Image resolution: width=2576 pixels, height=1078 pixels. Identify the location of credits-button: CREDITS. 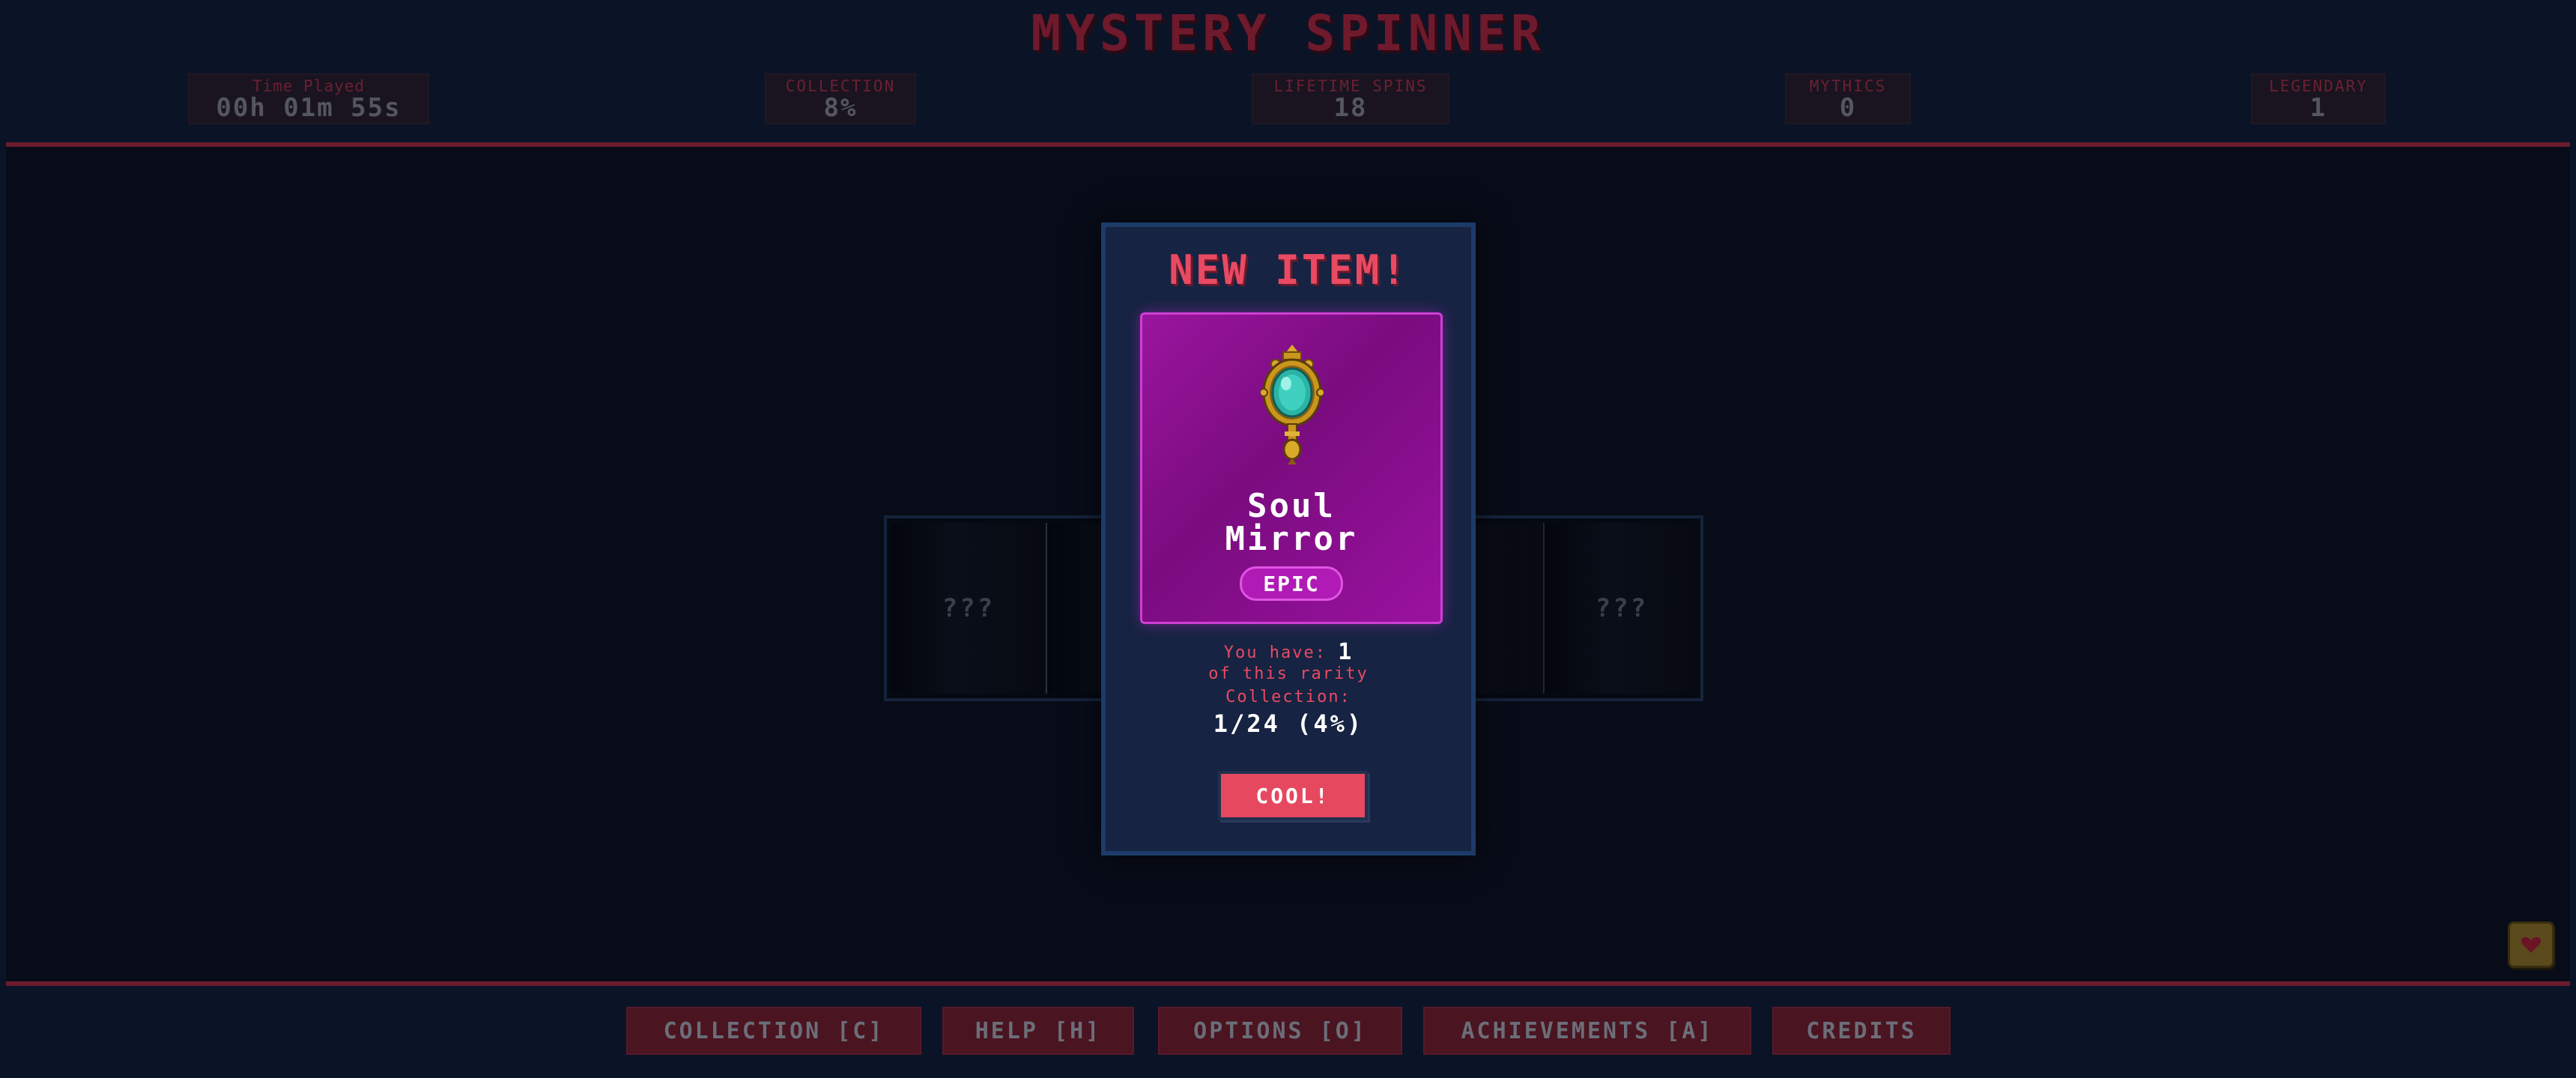
(1861, 1031).